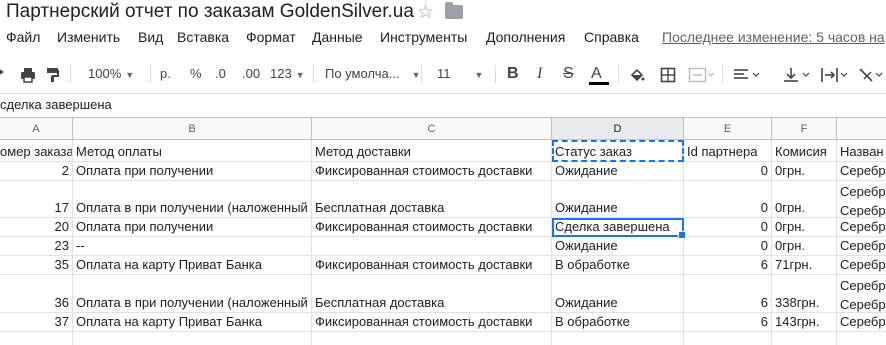 This screenshot has width=886, height=345. Describe the element at coordinates (596, 74) in the screenshot. I see `text-color-button: A` at that location.